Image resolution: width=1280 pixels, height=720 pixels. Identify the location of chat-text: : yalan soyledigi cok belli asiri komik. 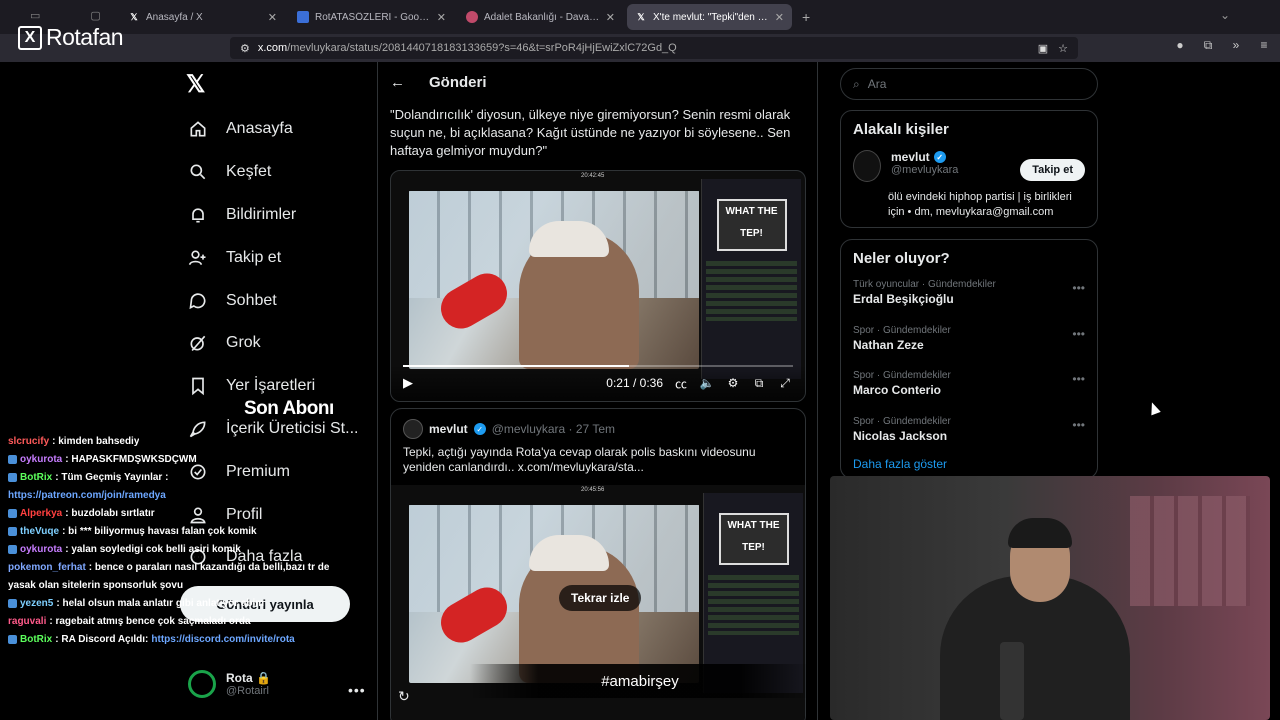
(153, 549).